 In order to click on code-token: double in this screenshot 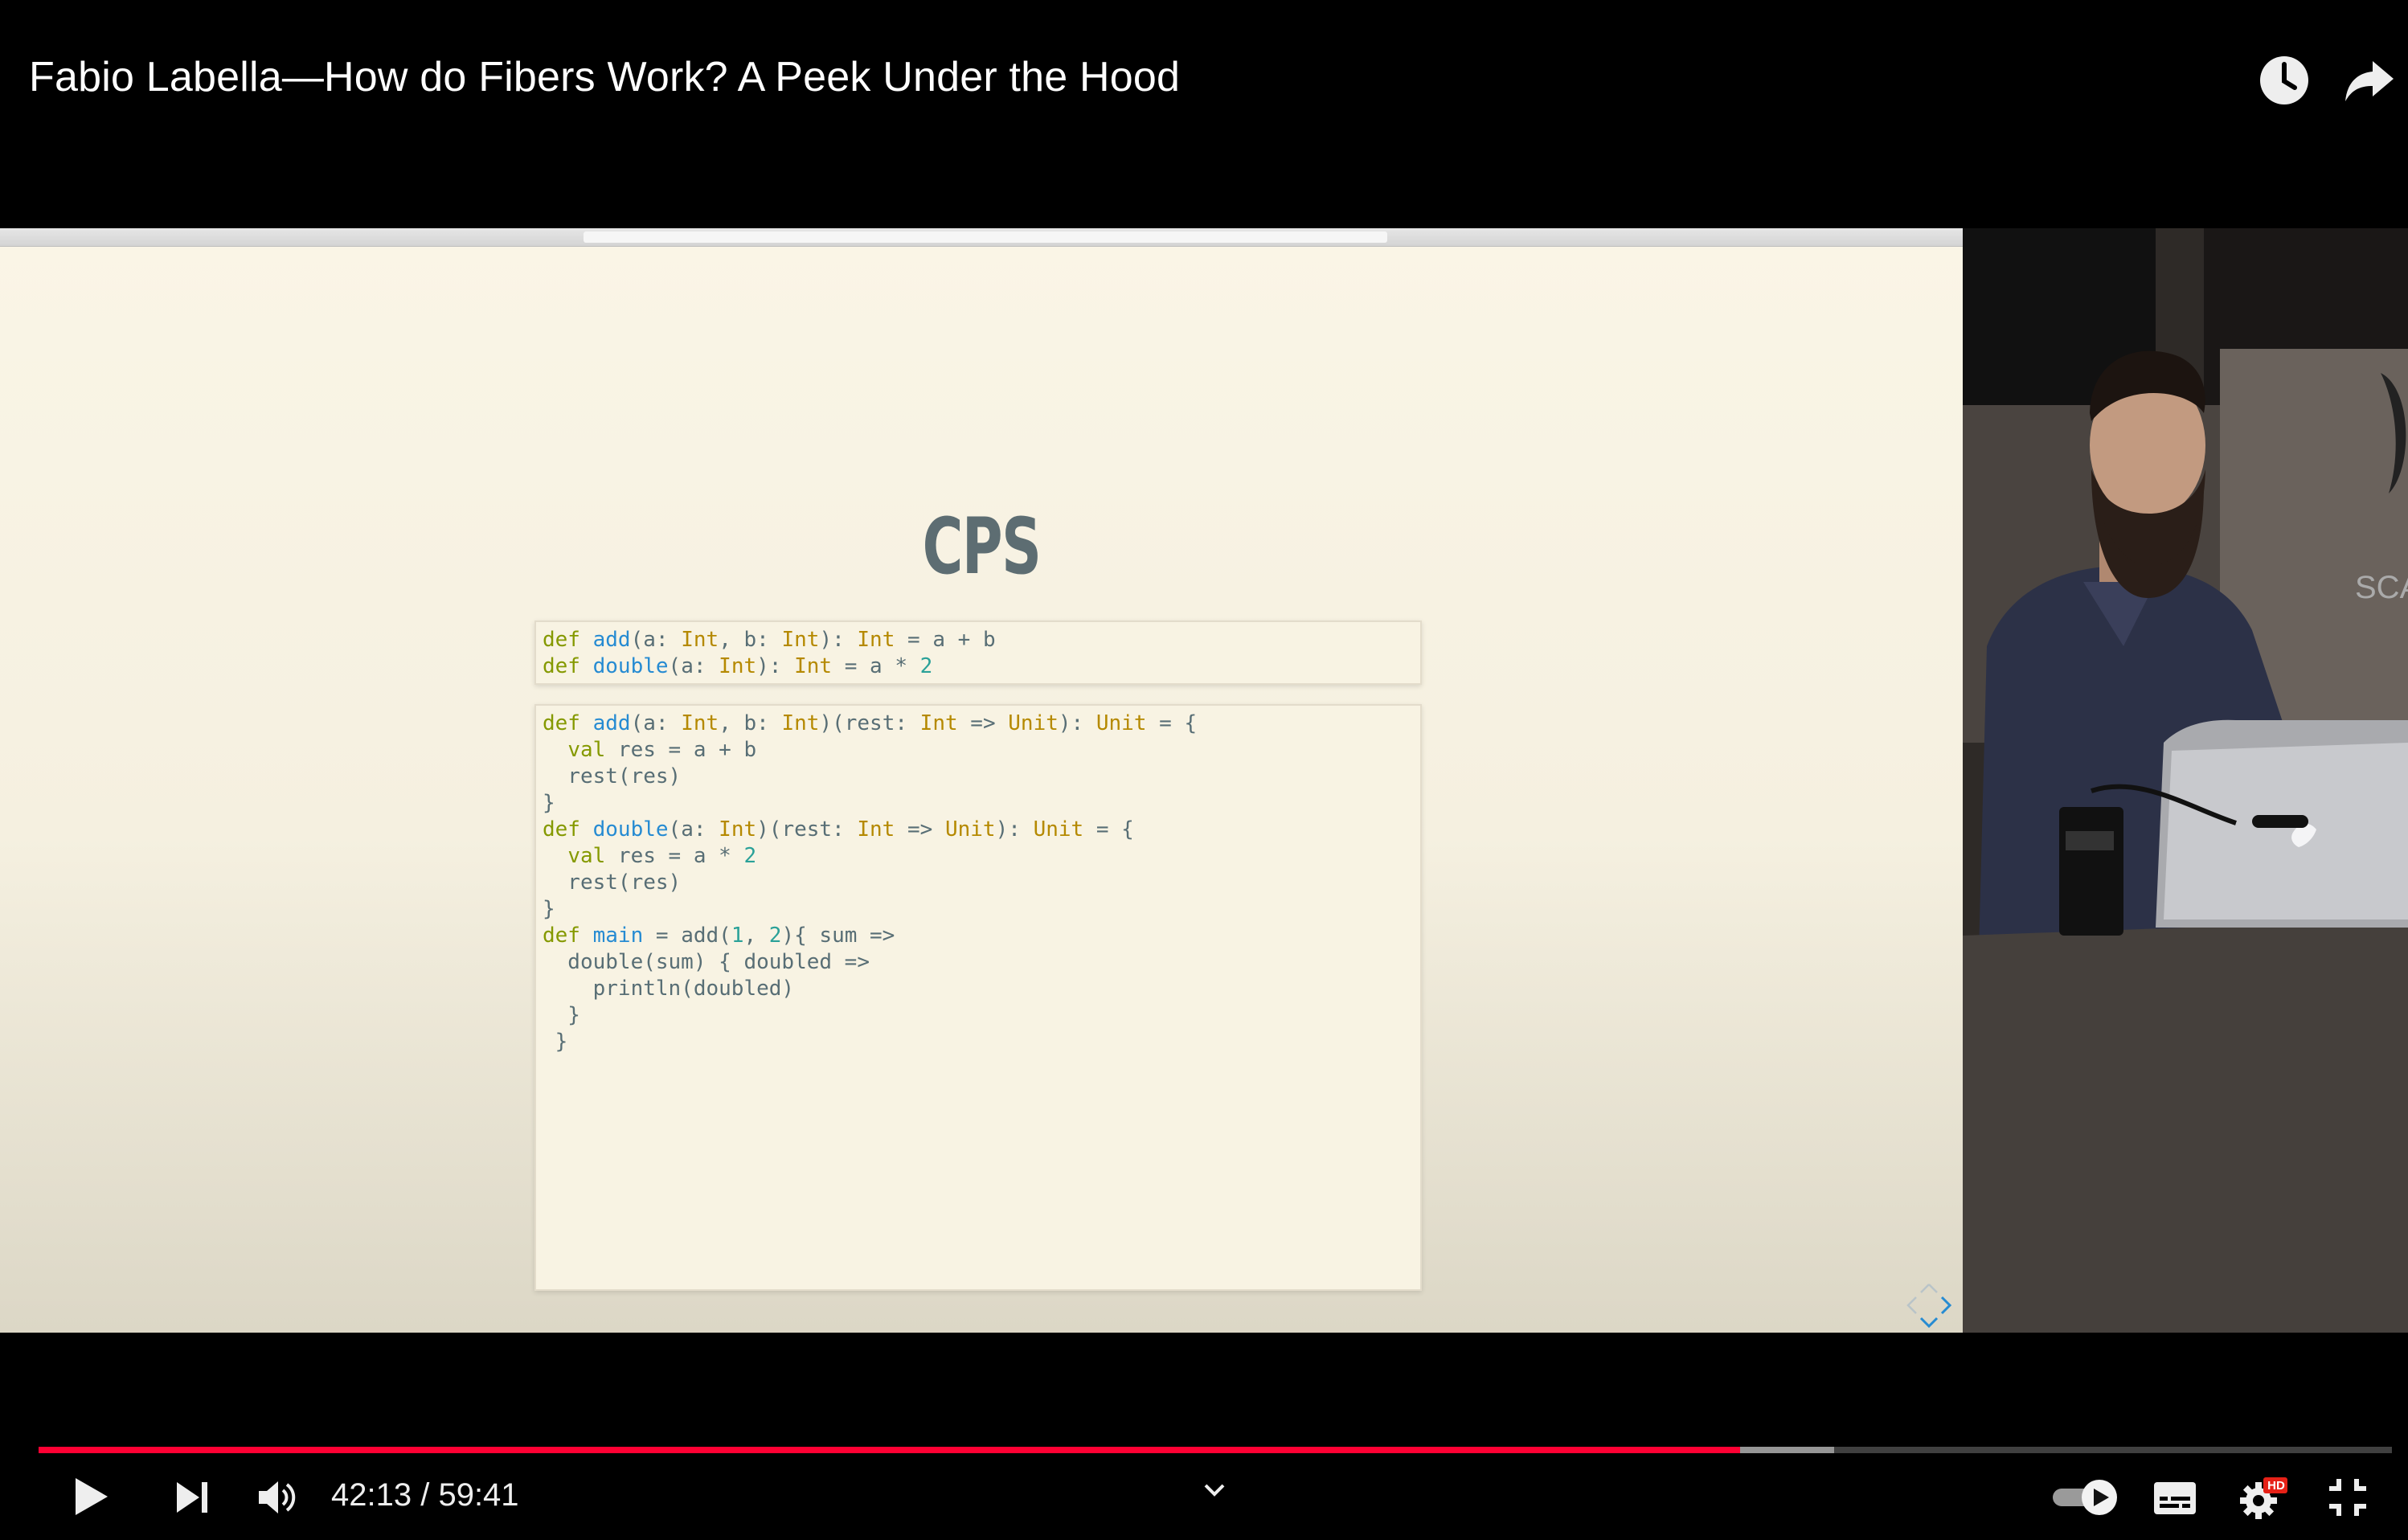, I will do `click(630, 666)`.